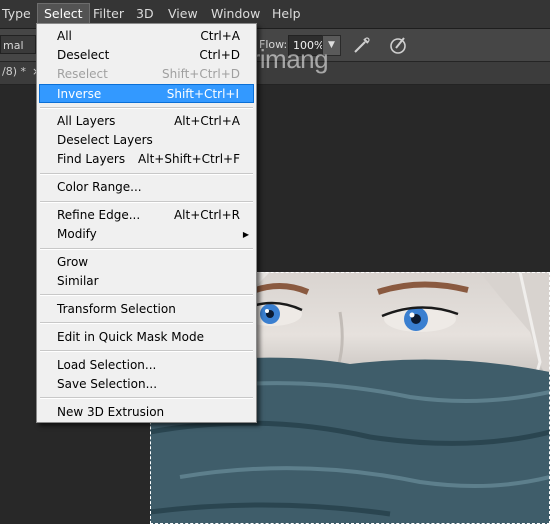 The image size is (550, 524). Describe the element at coordinates (146, 55) in the screenshot. I see `menu-item-deselect: Deselect Ctrl+D` at that location.